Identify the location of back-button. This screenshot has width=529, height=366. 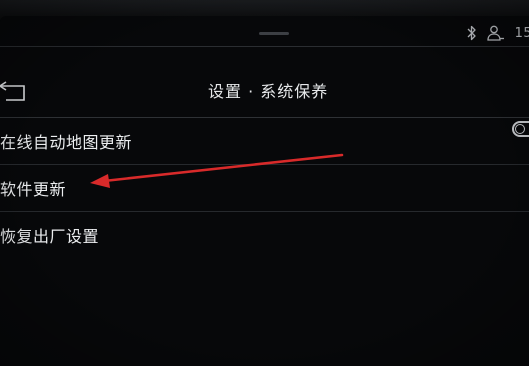
(15, 92).